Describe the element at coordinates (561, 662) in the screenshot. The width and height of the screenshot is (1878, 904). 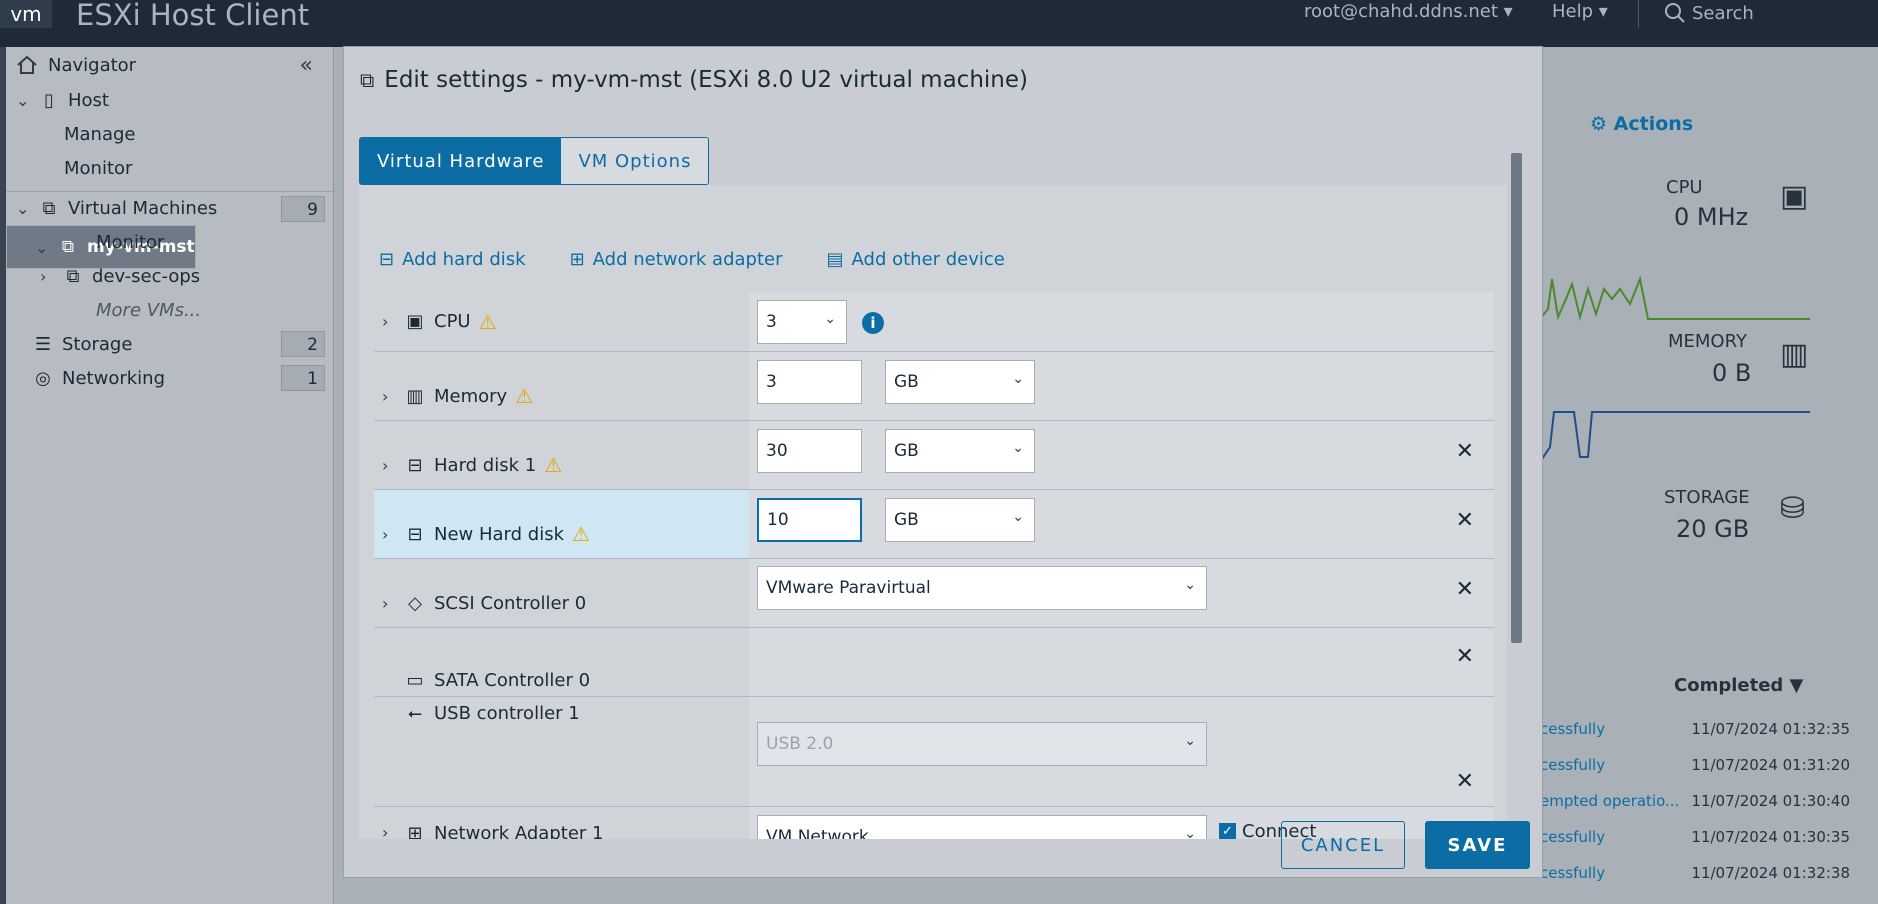
I see `sata-label-cell: ▭ SATA Controller 0` at that location.